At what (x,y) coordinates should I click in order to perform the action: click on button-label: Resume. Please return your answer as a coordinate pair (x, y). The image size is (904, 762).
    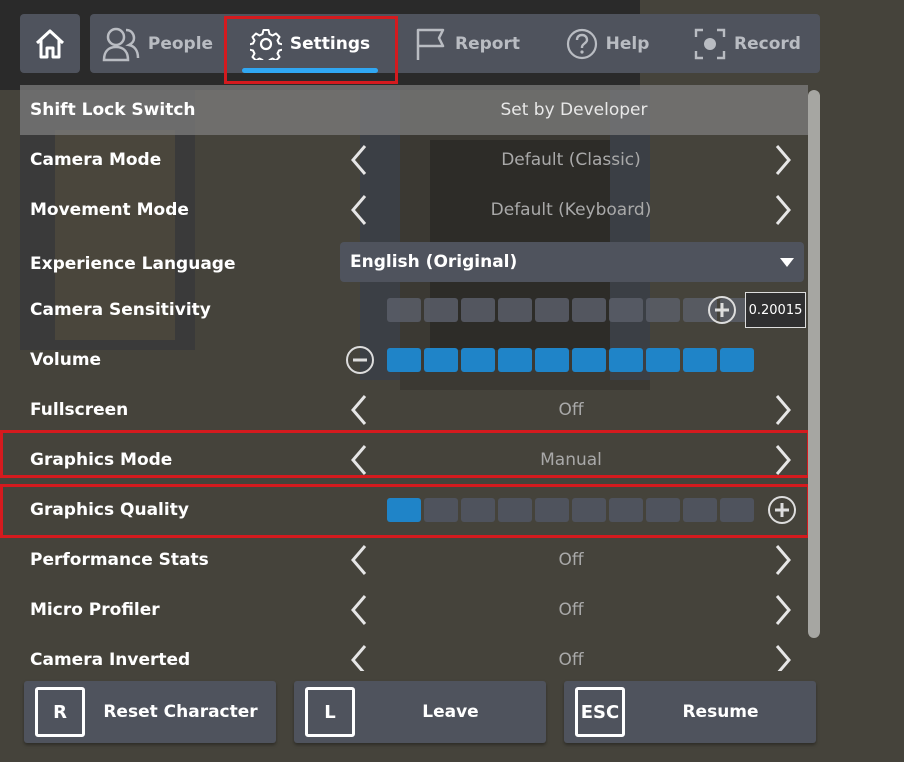
    Looking at the image, I should click on (720, 712).